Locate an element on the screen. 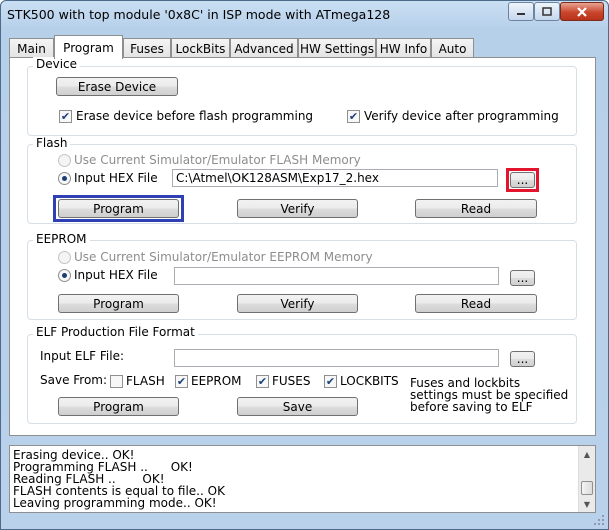 Image resolution: width=609 pixels, height=530 pixels. flash-use-simulator-radio is located at coordinates (64, 160).